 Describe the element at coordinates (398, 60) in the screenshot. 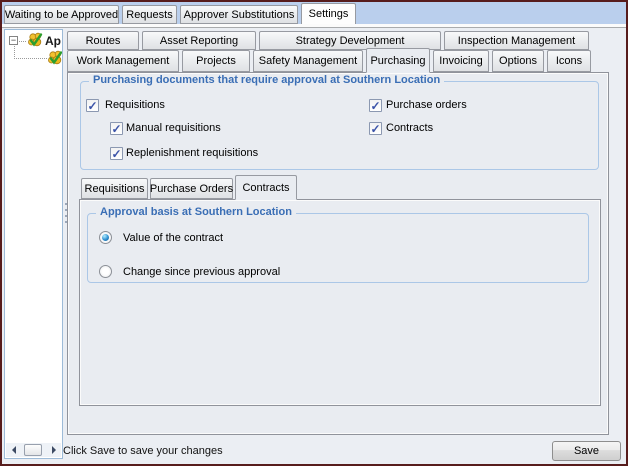

I see `tab-purchasing: Purchasing` at that location.